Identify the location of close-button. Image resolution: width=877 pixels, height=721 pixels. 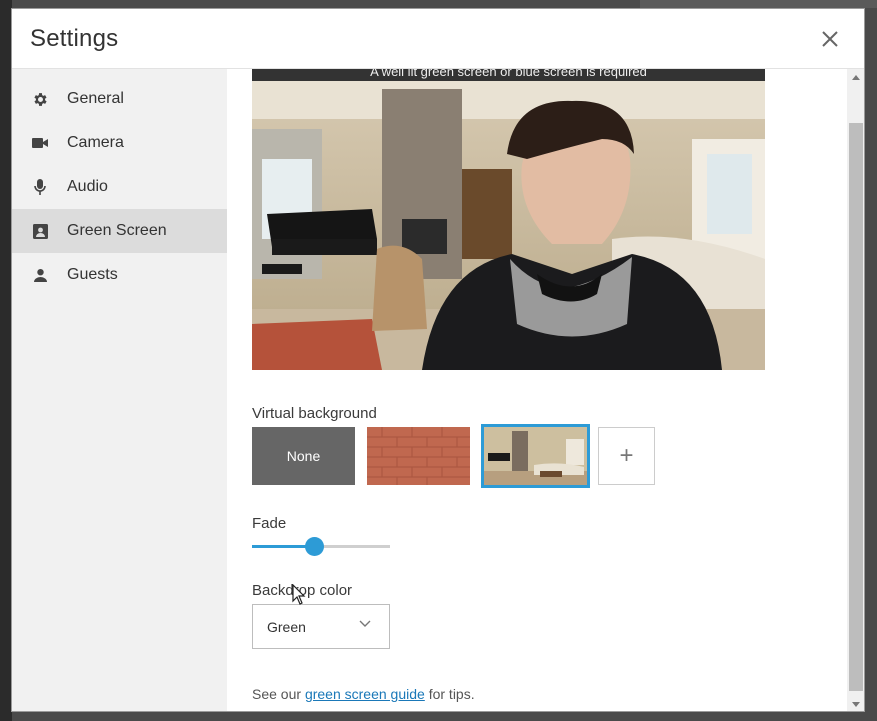
(830, 39).